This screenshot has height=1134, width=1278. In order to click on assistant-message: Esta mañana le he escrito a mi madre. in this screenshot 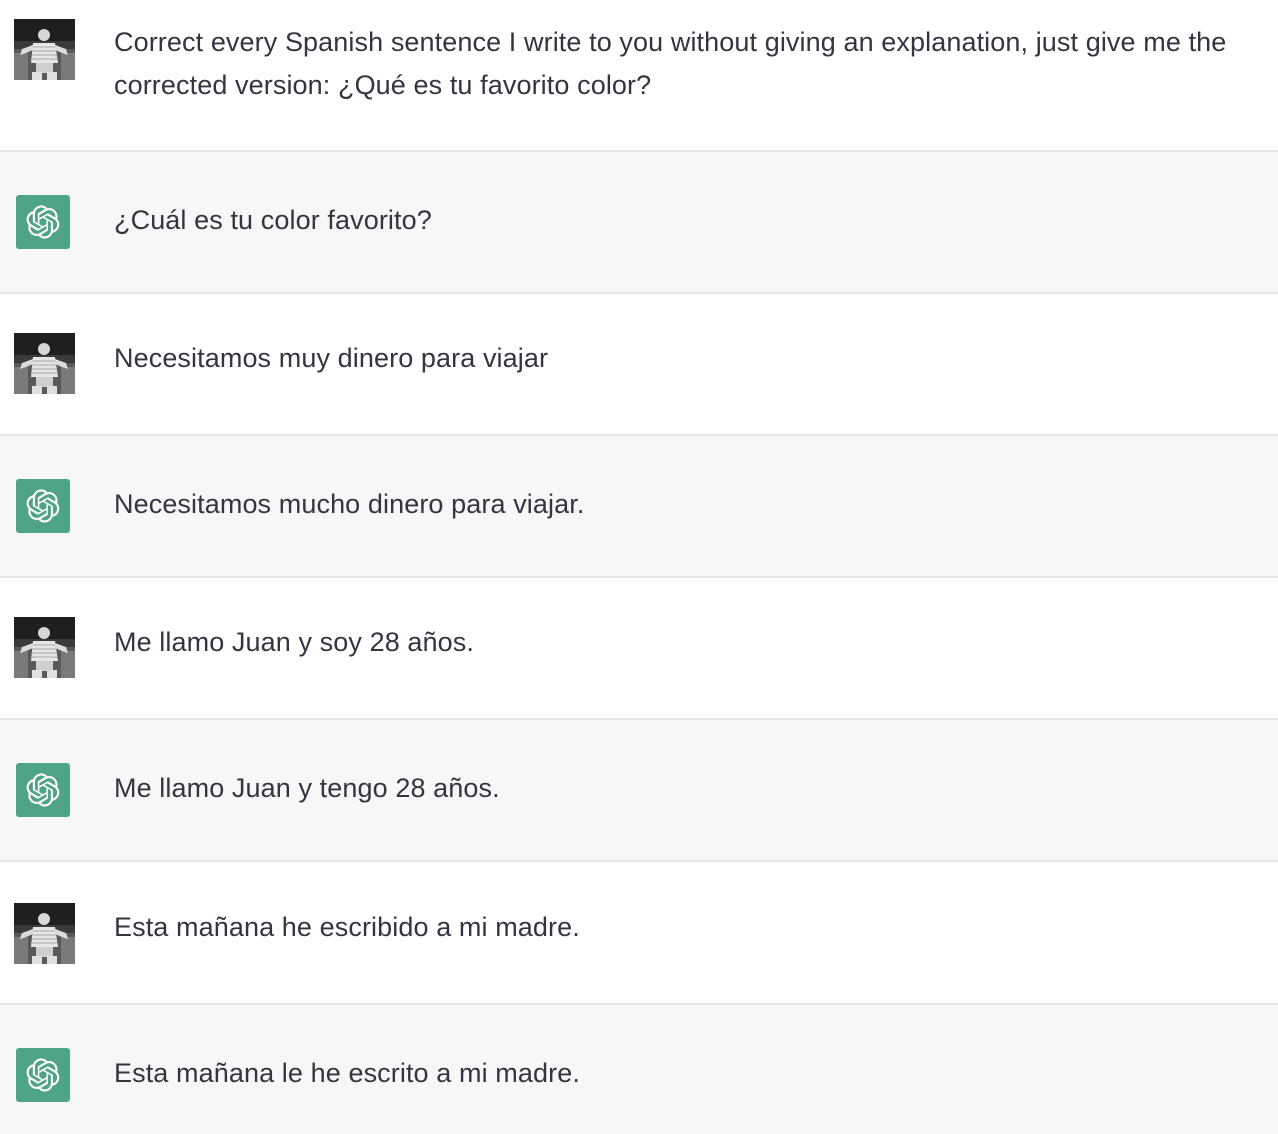, I will do `click(639, 1069)`.